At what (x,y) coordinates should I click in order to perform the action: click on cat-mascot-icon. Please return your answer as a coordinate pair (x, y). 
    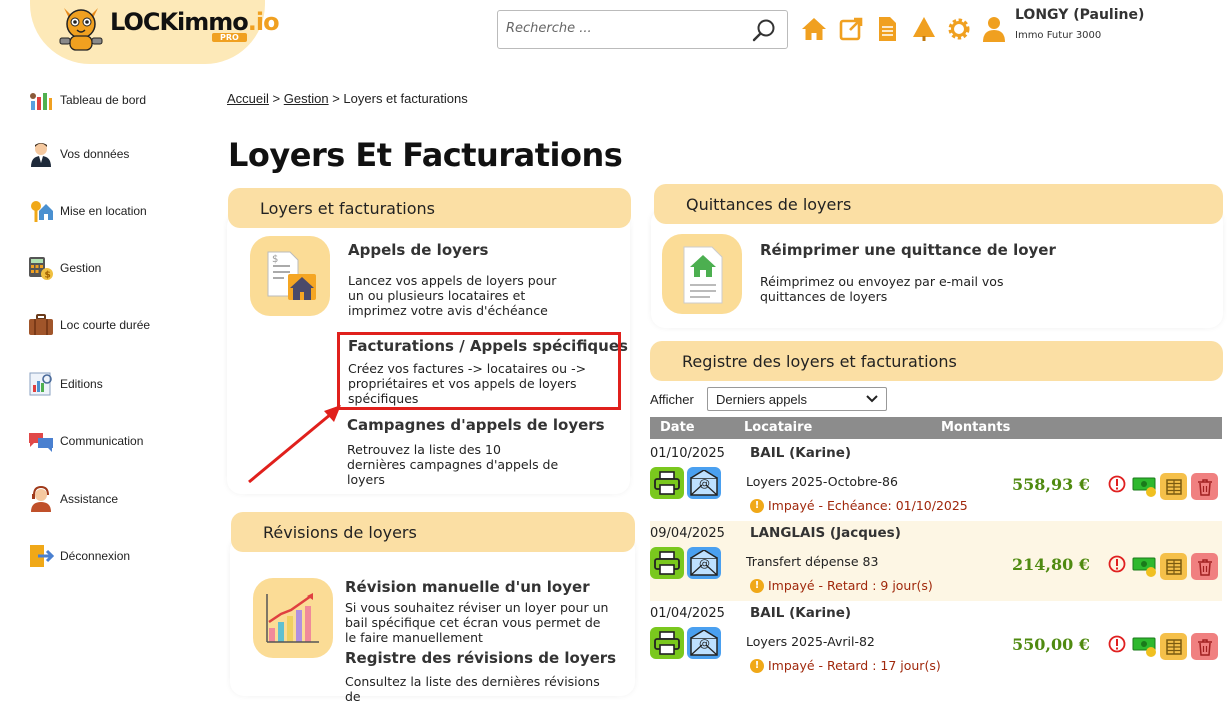
    Looking at the image, I should click on (81, 29).